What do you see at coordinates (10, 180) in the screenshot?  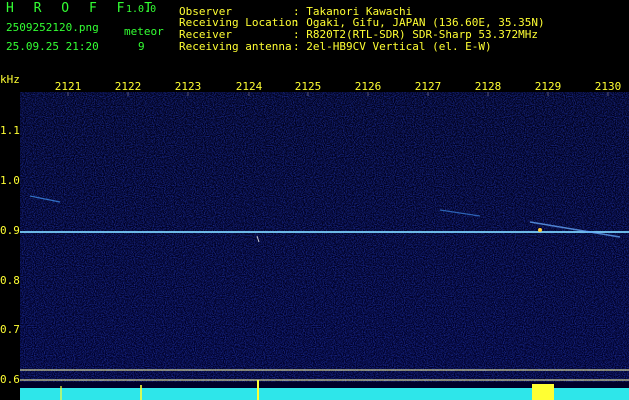 I see `y-tick-label: 1.0` at bounding box center [10, 180].